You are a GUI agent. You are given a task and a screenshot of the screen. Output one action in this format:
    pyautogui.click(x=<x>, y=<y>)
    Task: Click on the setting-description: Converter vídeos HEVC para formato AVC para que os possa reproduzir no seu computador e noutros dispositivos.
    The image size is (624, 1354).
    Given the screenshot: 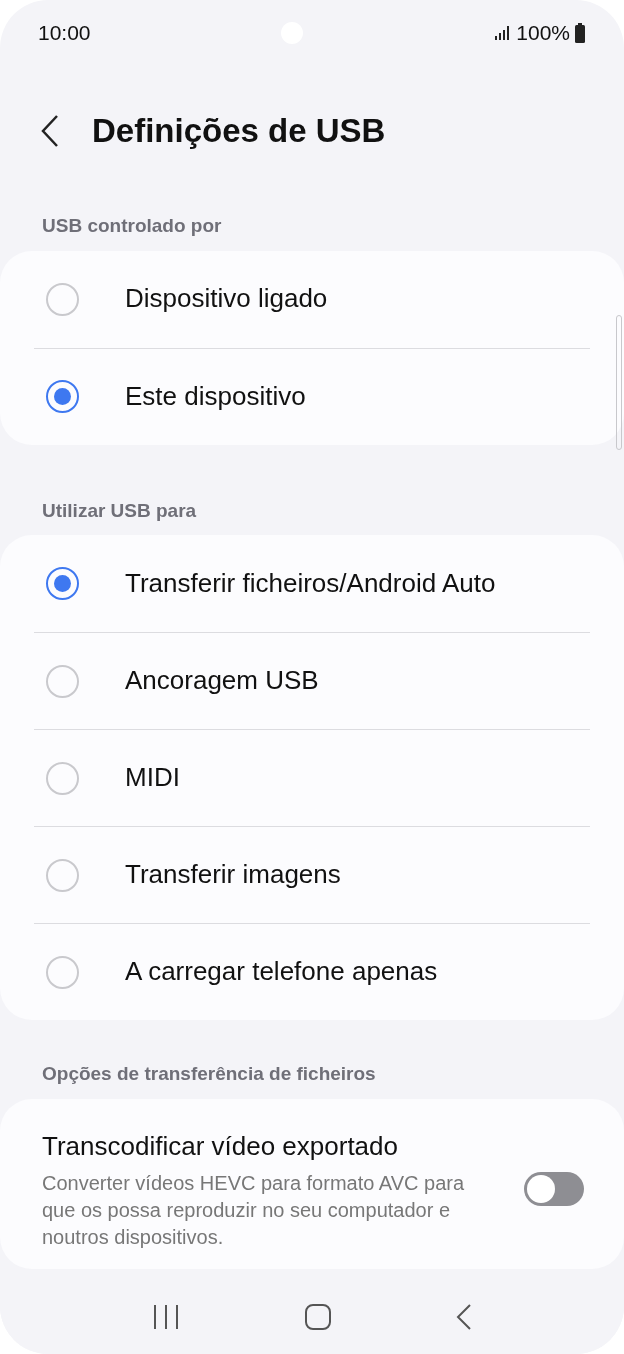 What is the action you would take?
    pyautogui.click(x=254, y=1210)
    